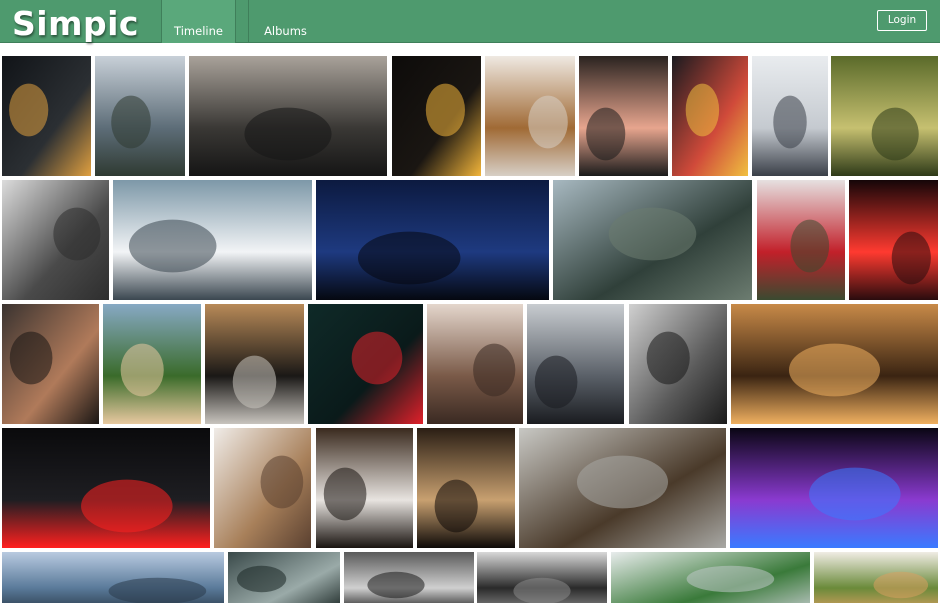 The width and height of the screenshot is (940, 603). I want to click on tab-albums: Albums, so click(285, 21).